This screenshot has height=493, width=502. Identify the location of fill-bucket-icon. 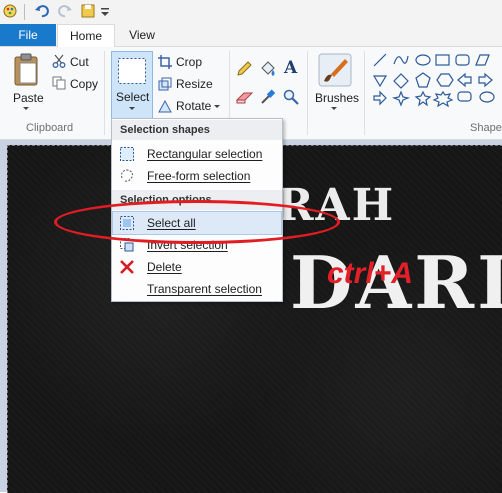
(268, 69).